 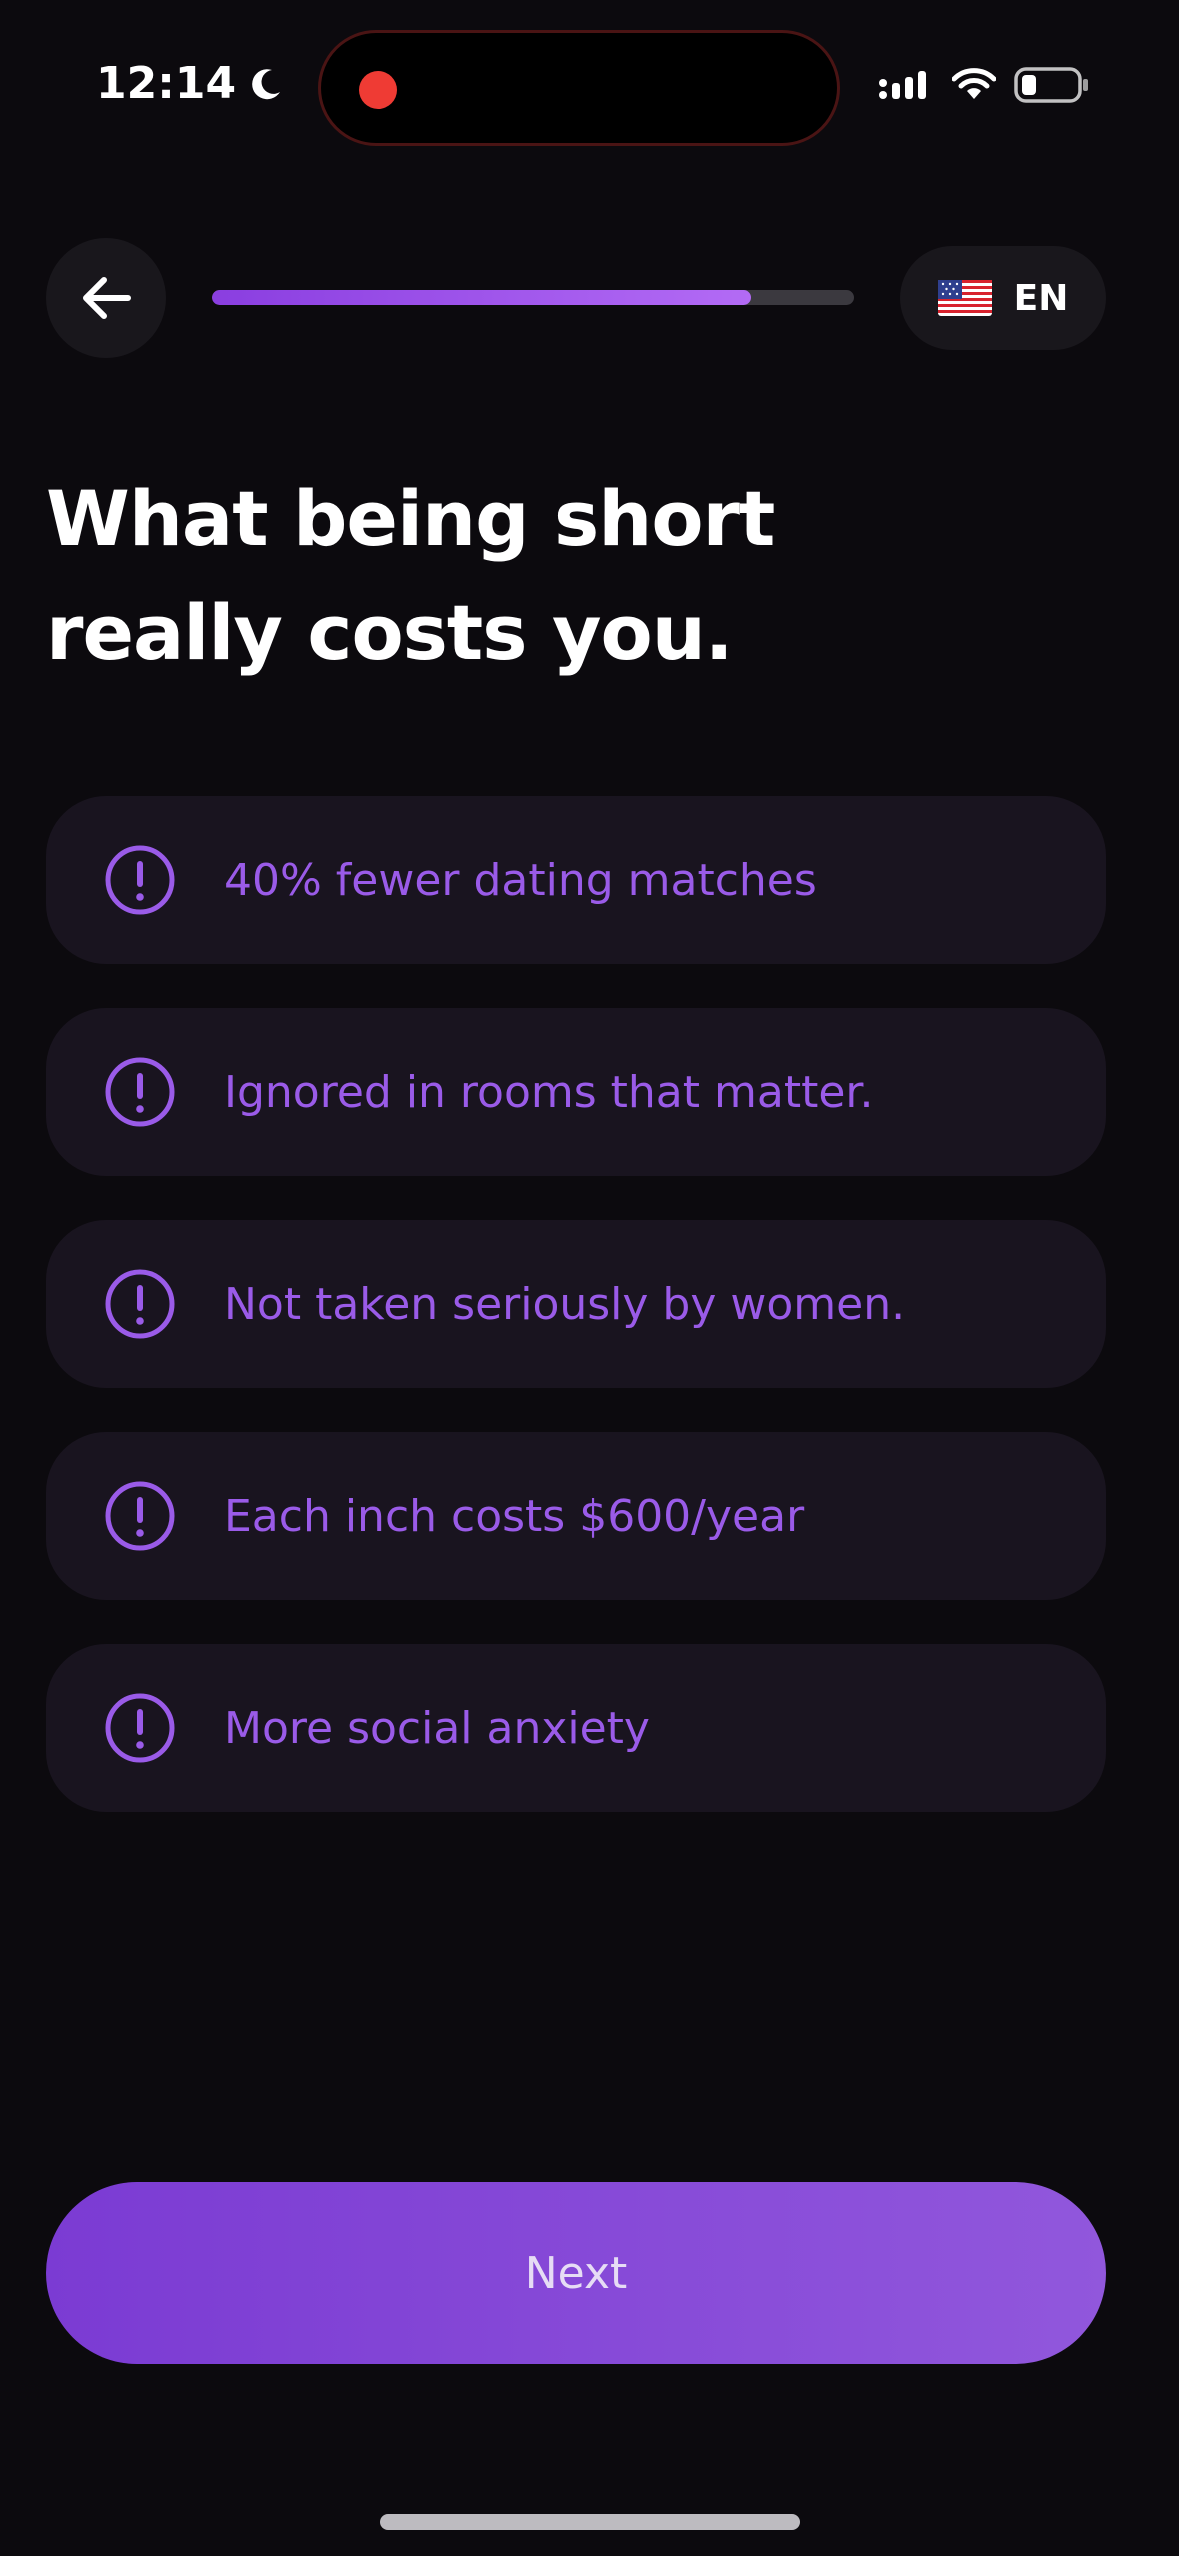 I want to click on list-item: 40% fewer dating matches, so click(x=576, y=880).